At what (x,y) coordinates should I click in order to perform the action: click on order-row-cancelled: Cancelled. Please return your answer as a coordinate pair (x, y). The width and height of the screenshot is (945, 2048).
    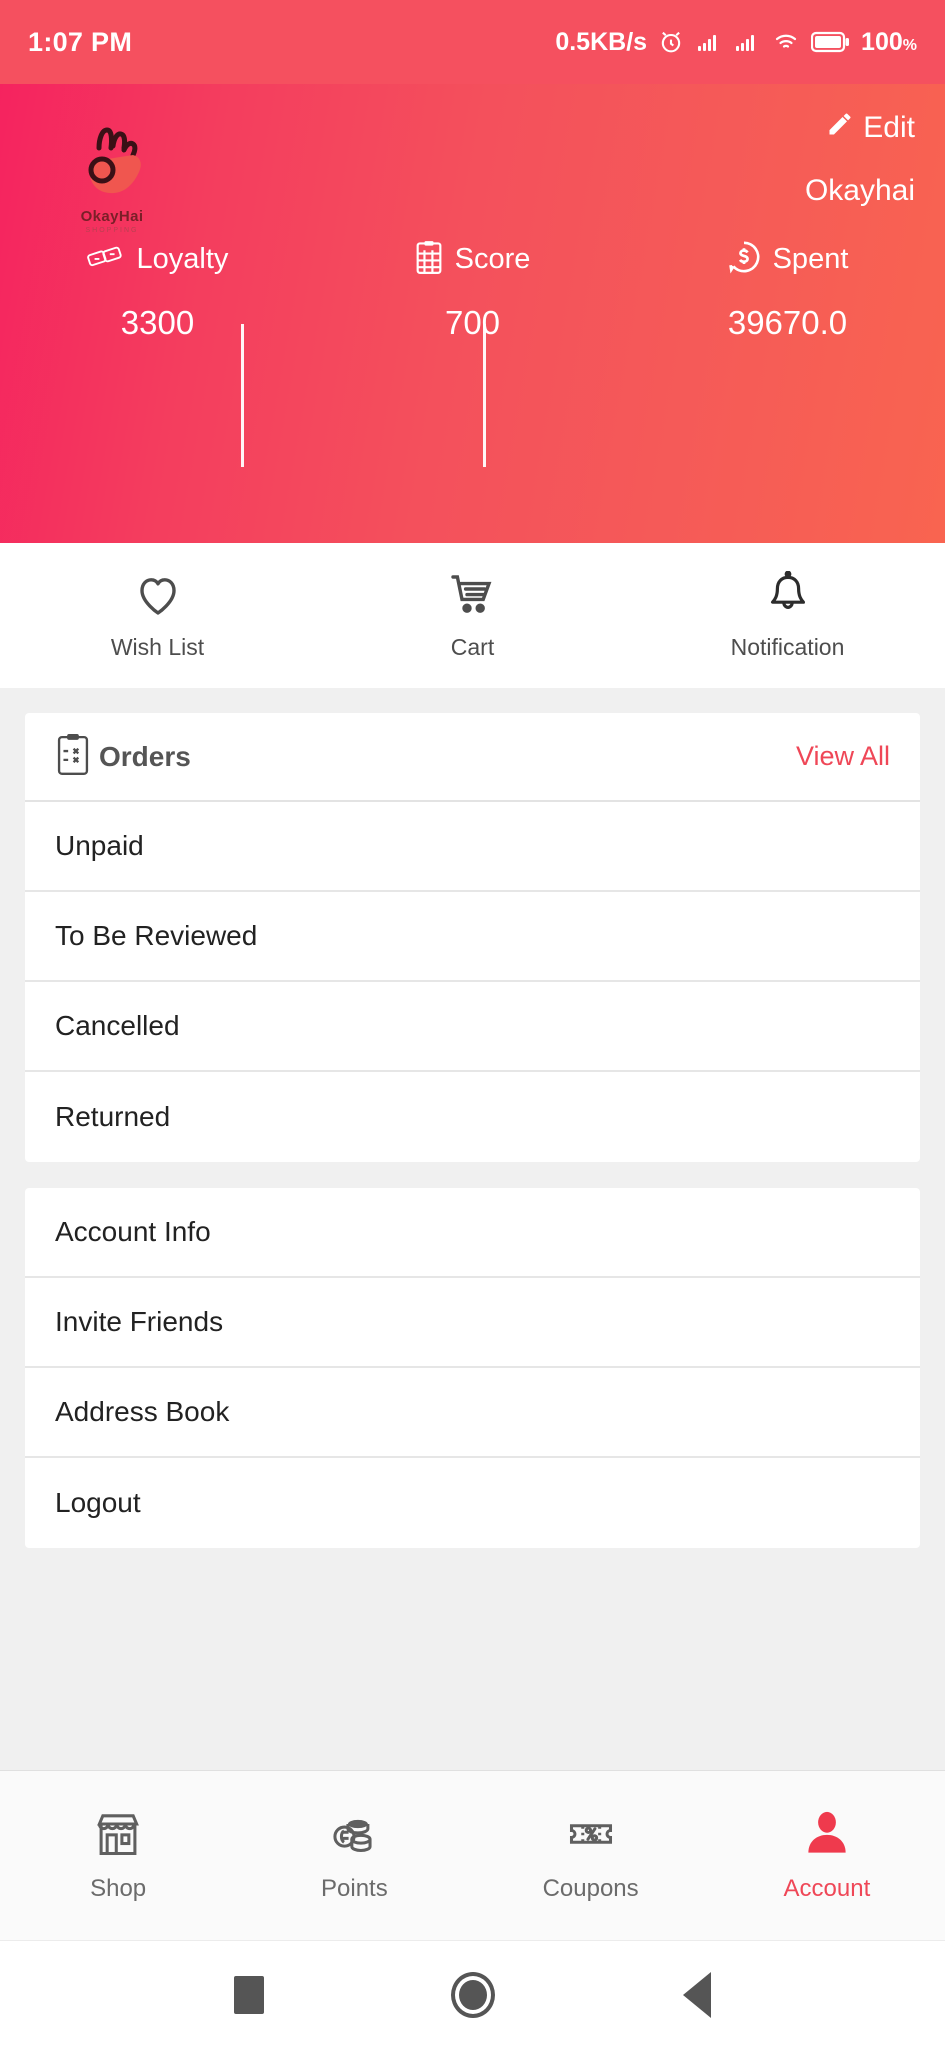
    Looking at the image, I should click on (472, 1027).